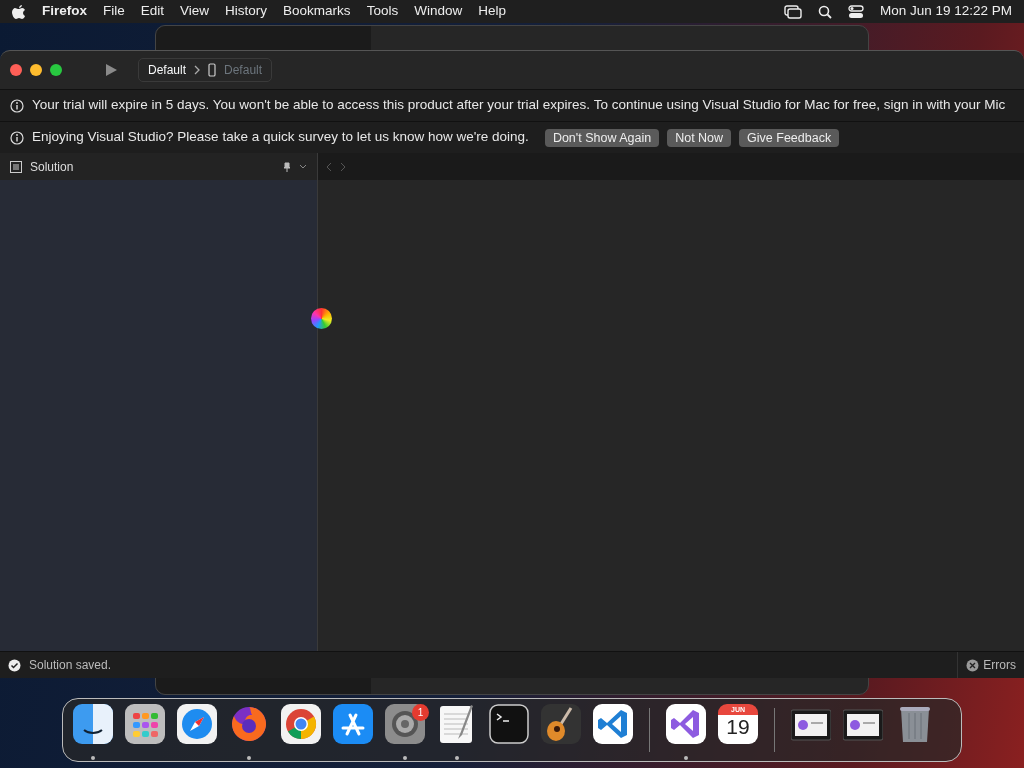 The image size is (1024, 768). Describe the element at coordinates (602, 137) in the screenshot. I see `info-bar-button: Don't Show Again` at that location.